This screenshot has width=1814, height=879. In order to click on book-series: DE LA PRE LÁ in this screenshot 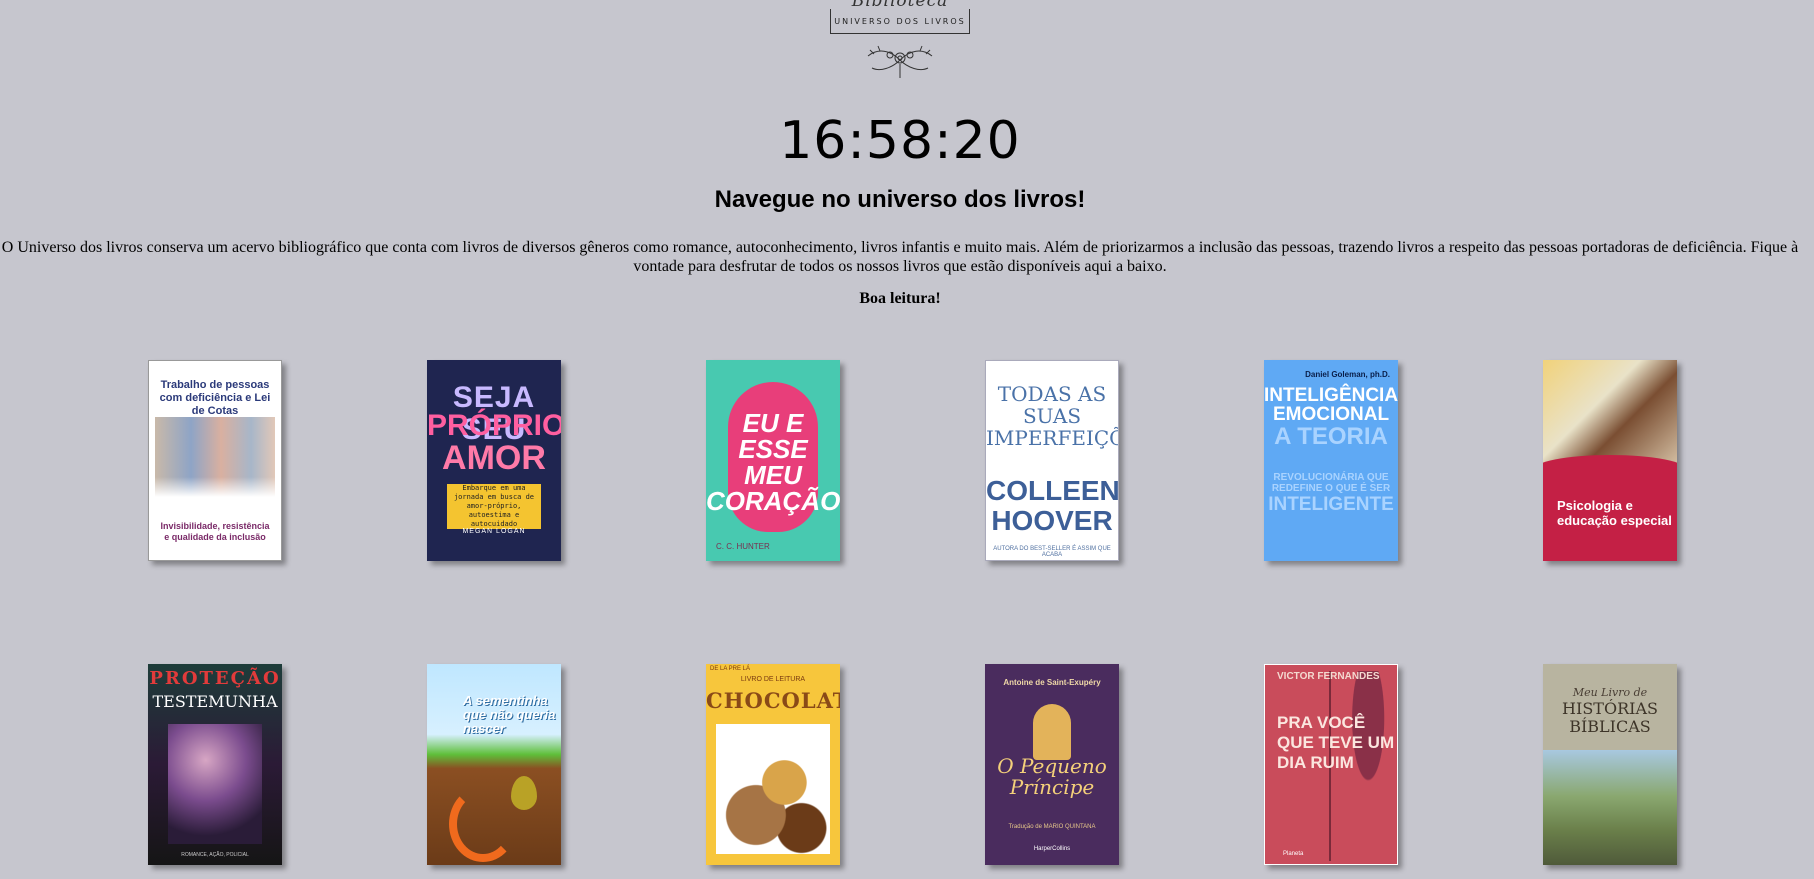, I will do `click(730, 669)`.